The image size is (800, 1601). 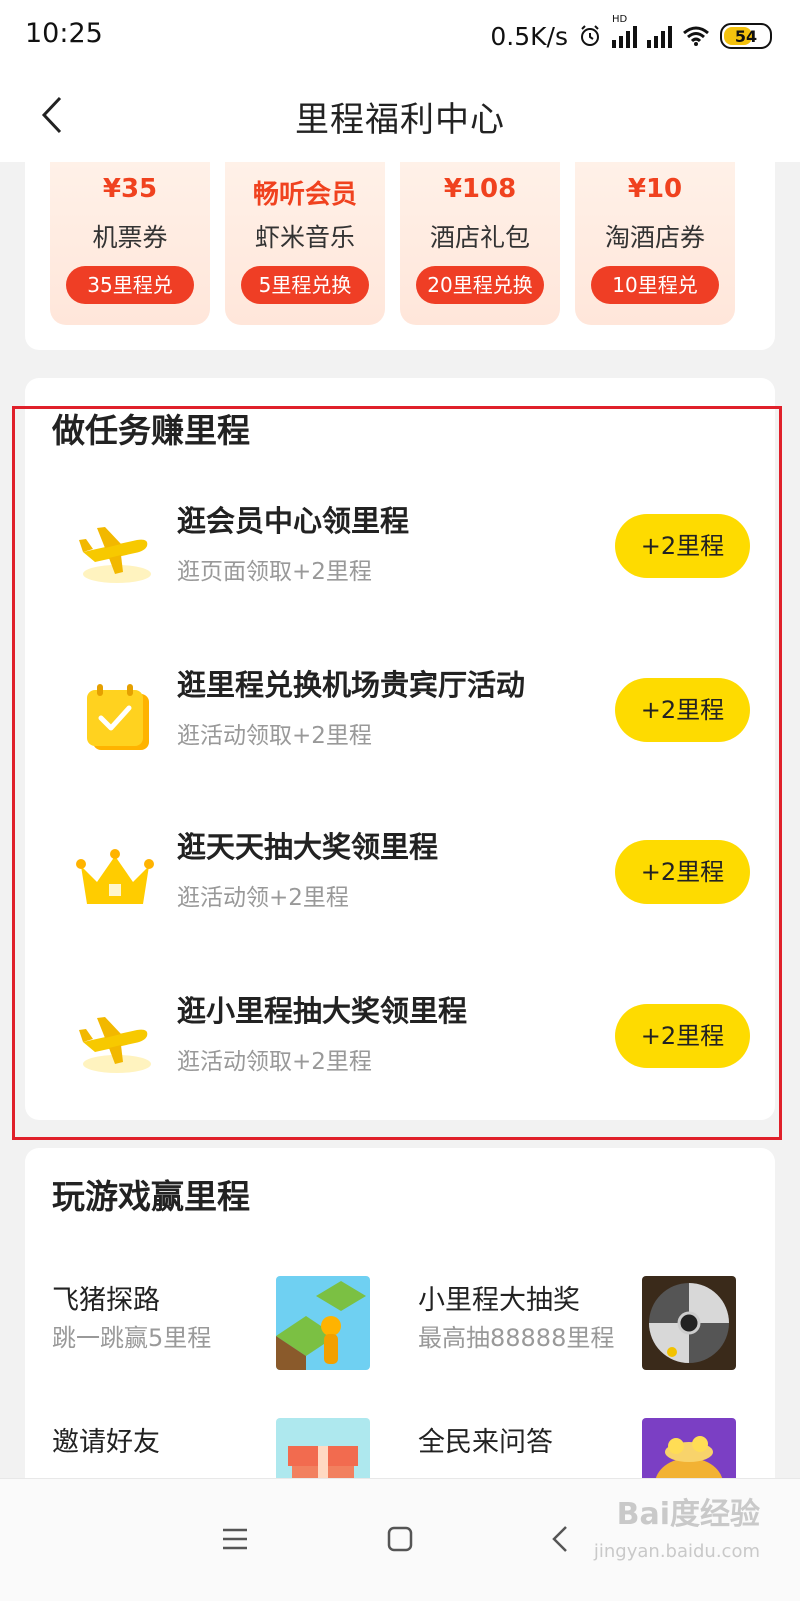 I want to click on coupon-card: 畅听会员 虾米音乐 5里程兑换, so click(x=305, y=243).